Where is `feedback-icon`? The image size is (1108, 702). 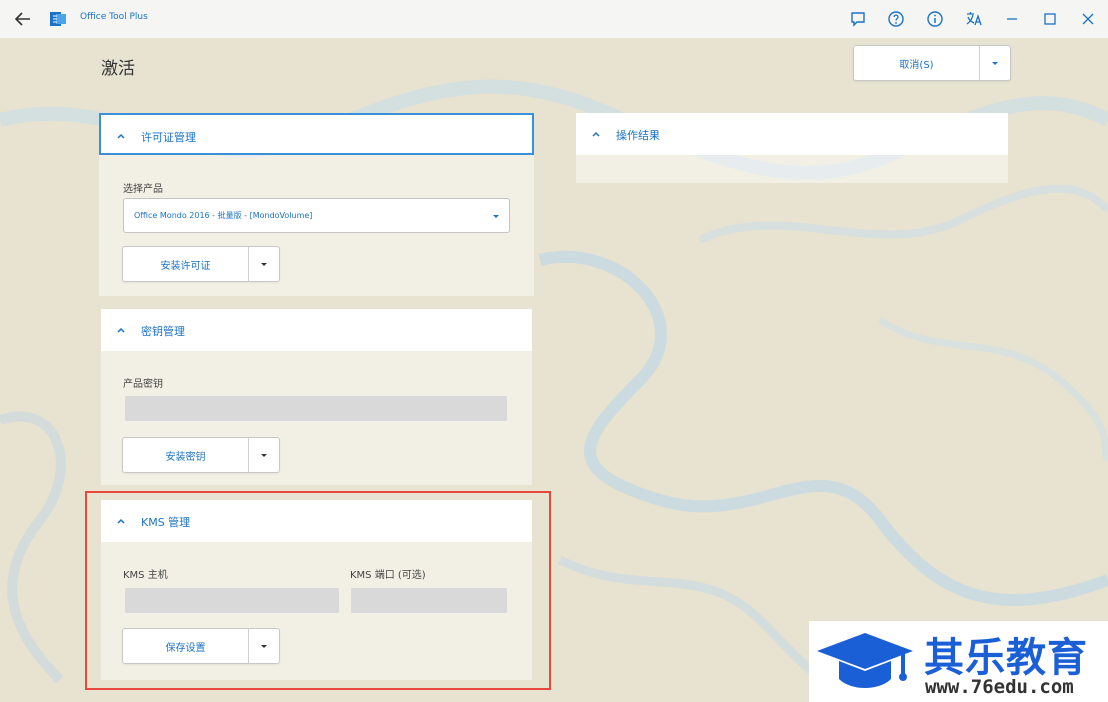
feedback-icon is located at coordinates (858, 19).